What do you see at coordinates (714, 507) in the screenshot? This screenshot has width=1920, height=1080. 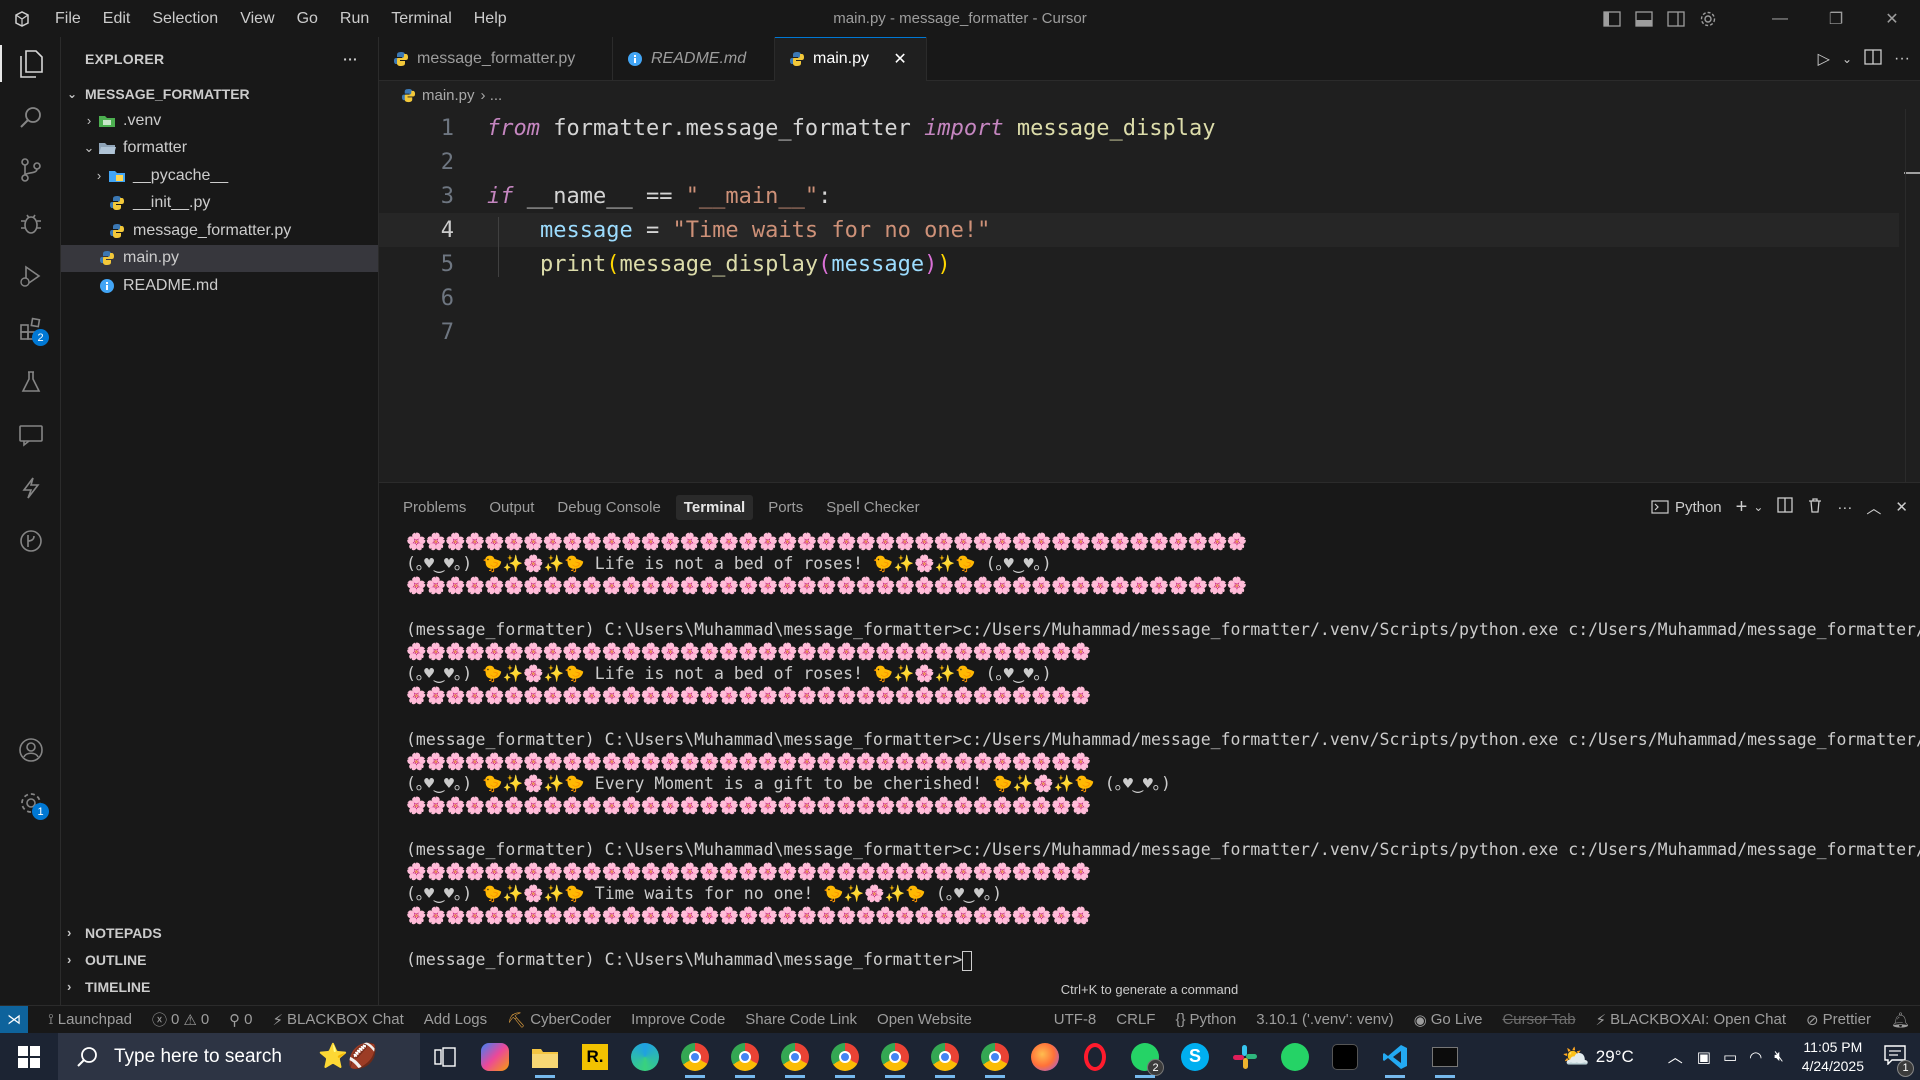 I see `panel-tab-terminal: Terminal` at bounding box center [714, 507].